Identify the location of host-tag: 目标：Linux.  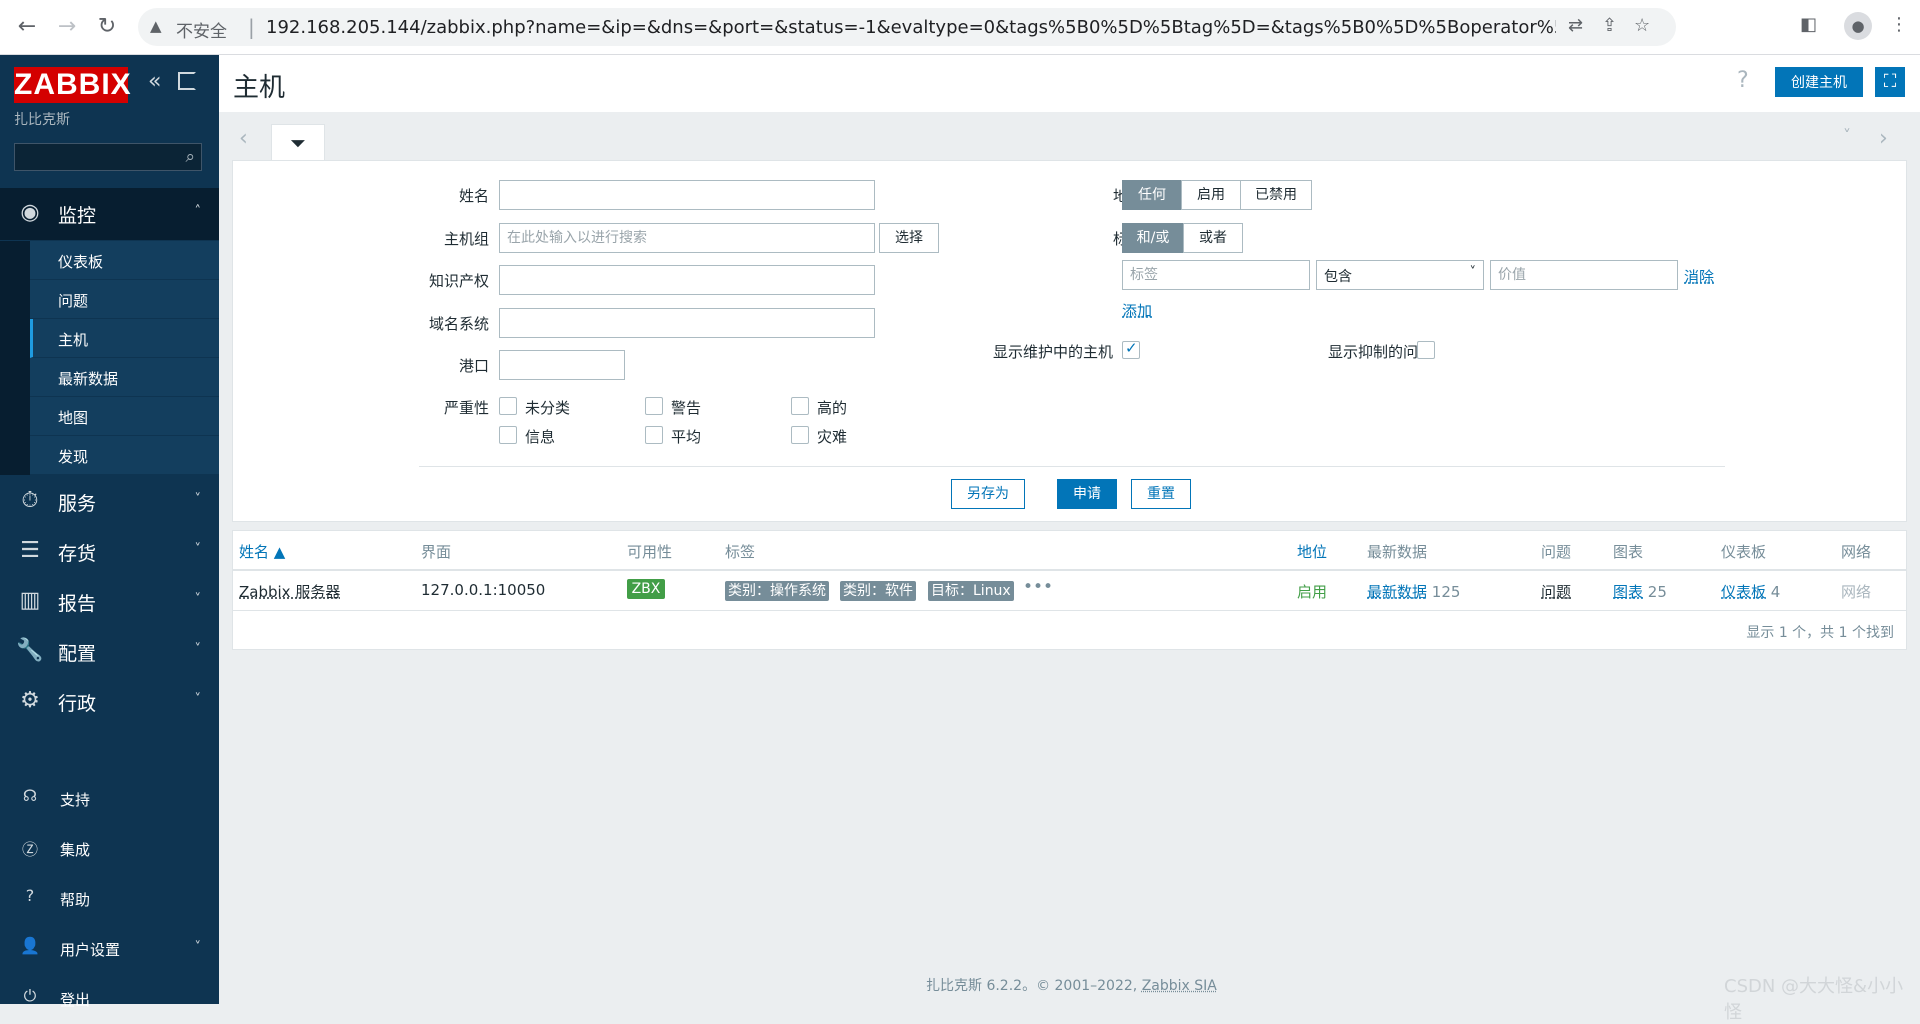
(971, 591).